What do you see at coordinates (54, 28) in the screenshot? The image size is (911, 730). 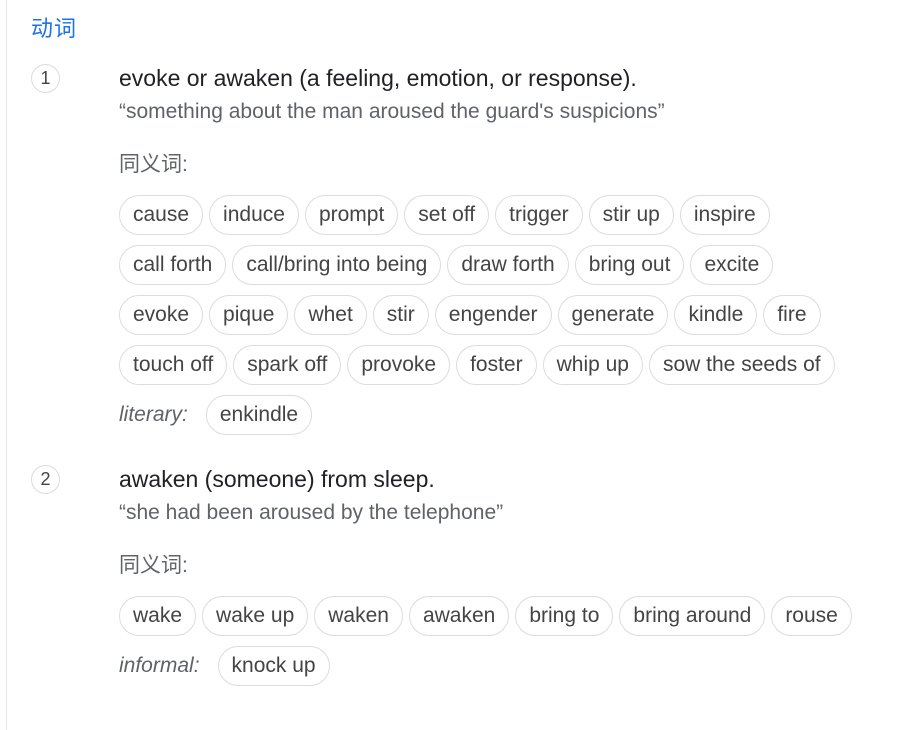 I see `part-of-speech-label: 动词` at bounding box center [54, 28].